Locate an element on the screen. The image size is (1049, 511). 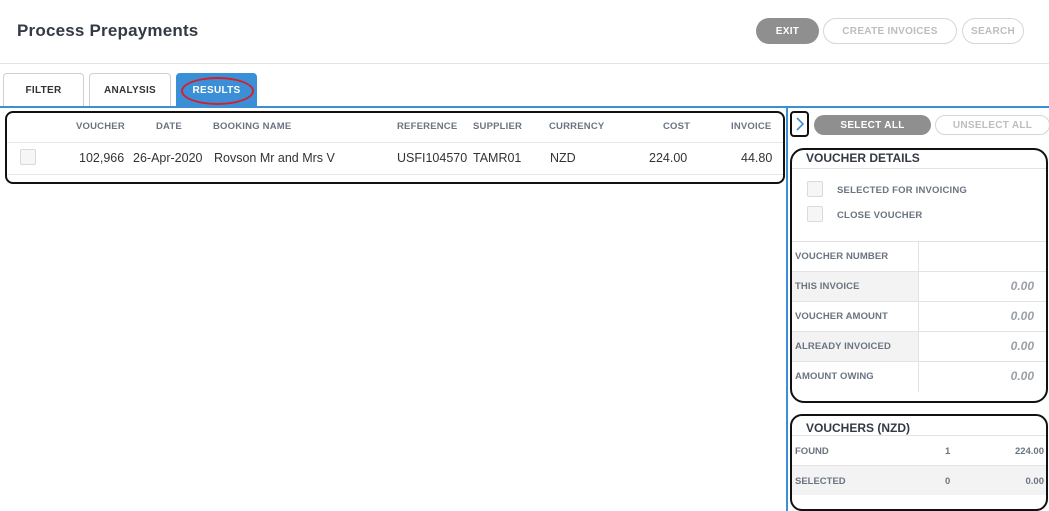
found-count: 1 is located at coordinates (948, 451).